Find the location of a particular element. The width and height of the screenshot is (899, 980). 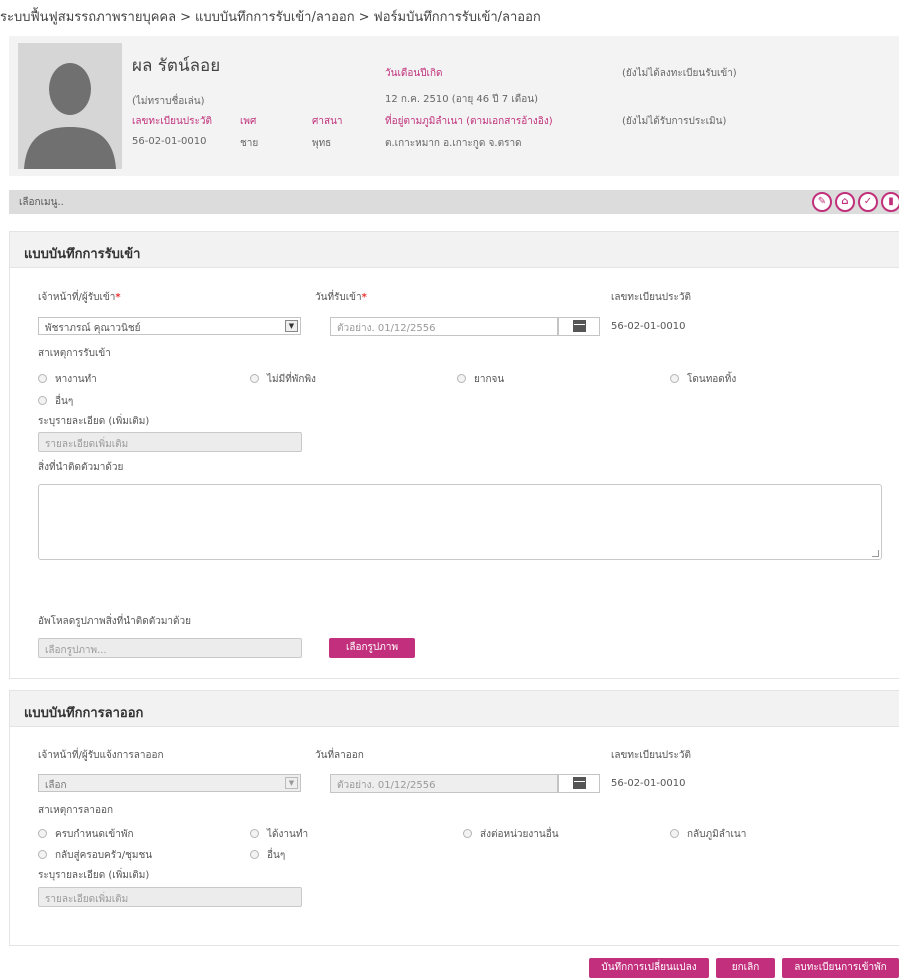

discharge-detail-label: ระบุรายละเอียด (เพิ่มเติม) is located at coordinates (94, 875).